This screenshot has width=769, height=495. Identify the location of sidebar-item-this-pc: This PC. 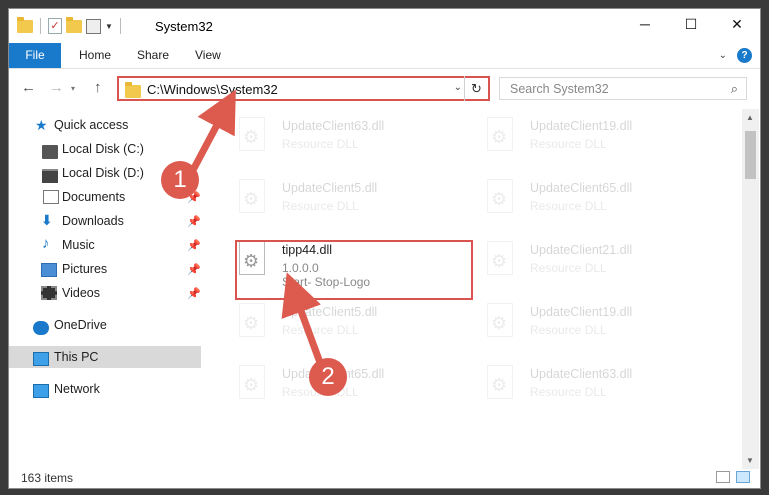
(105, 357).